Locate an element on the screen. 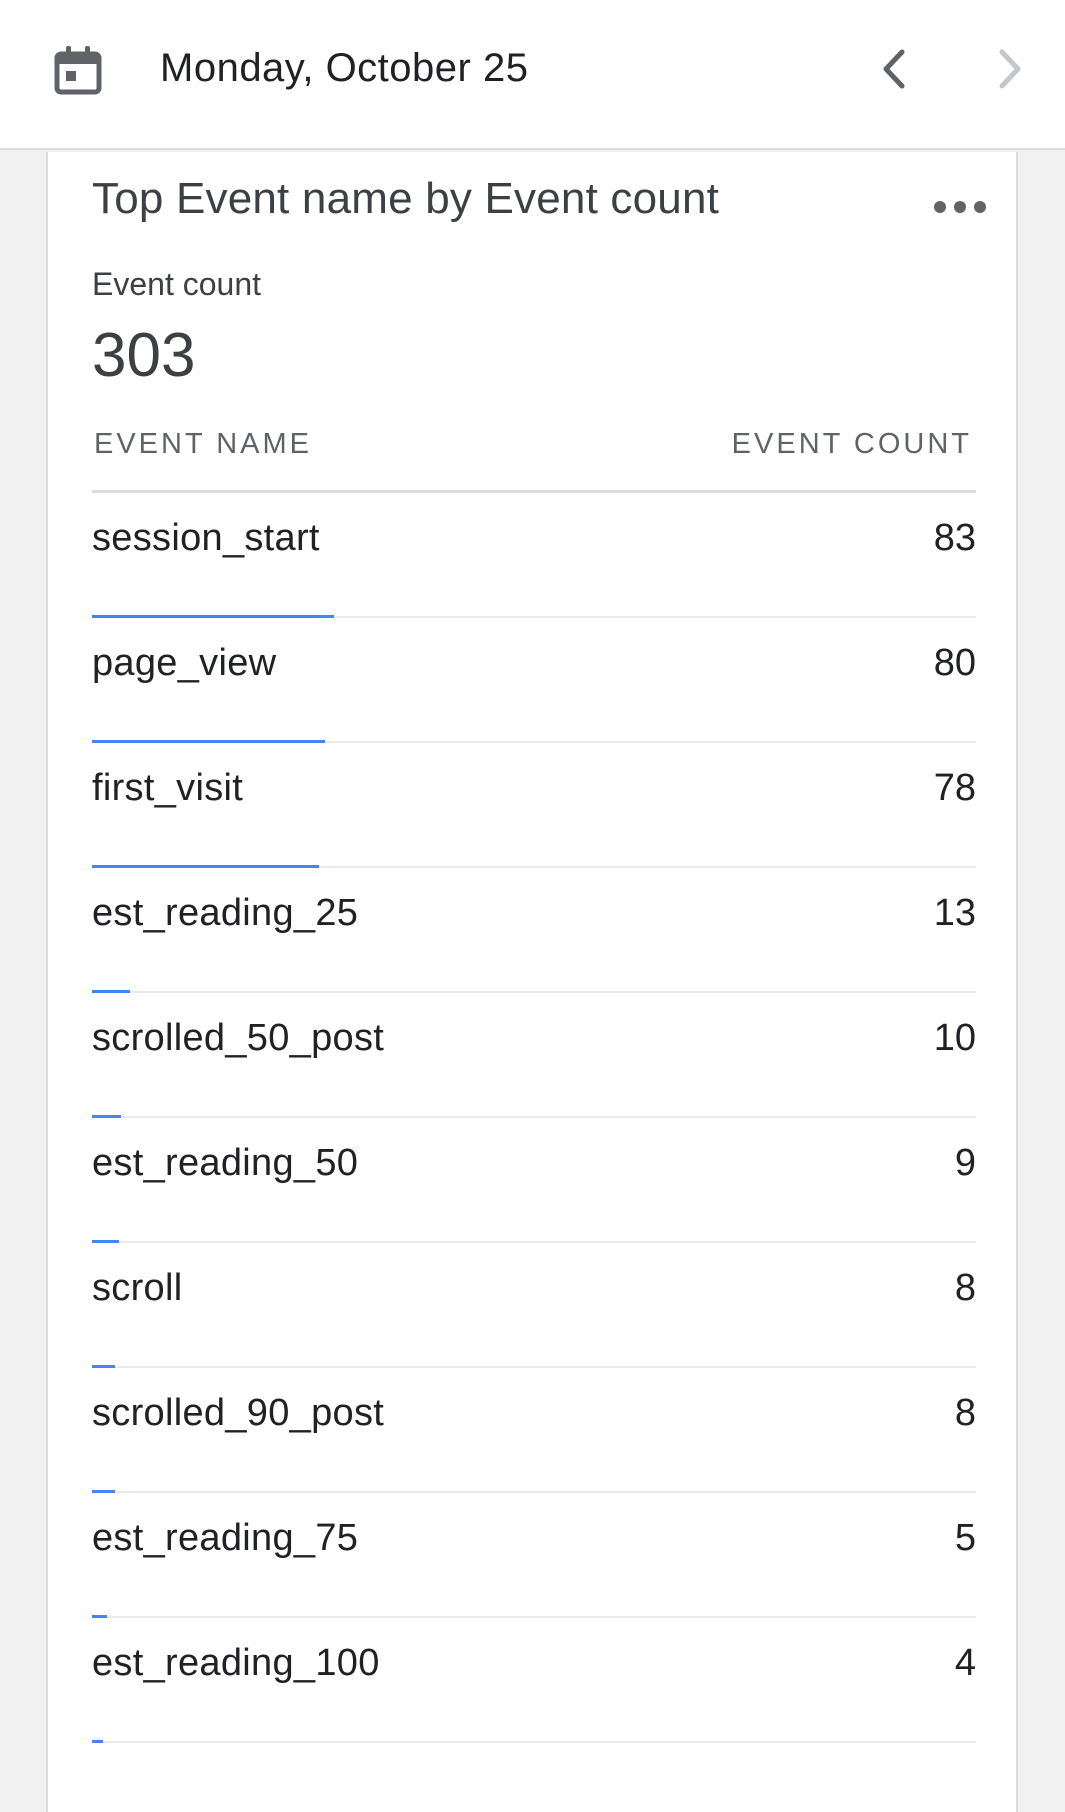  more-horizontal-icon is located at coordinates (960, 207).